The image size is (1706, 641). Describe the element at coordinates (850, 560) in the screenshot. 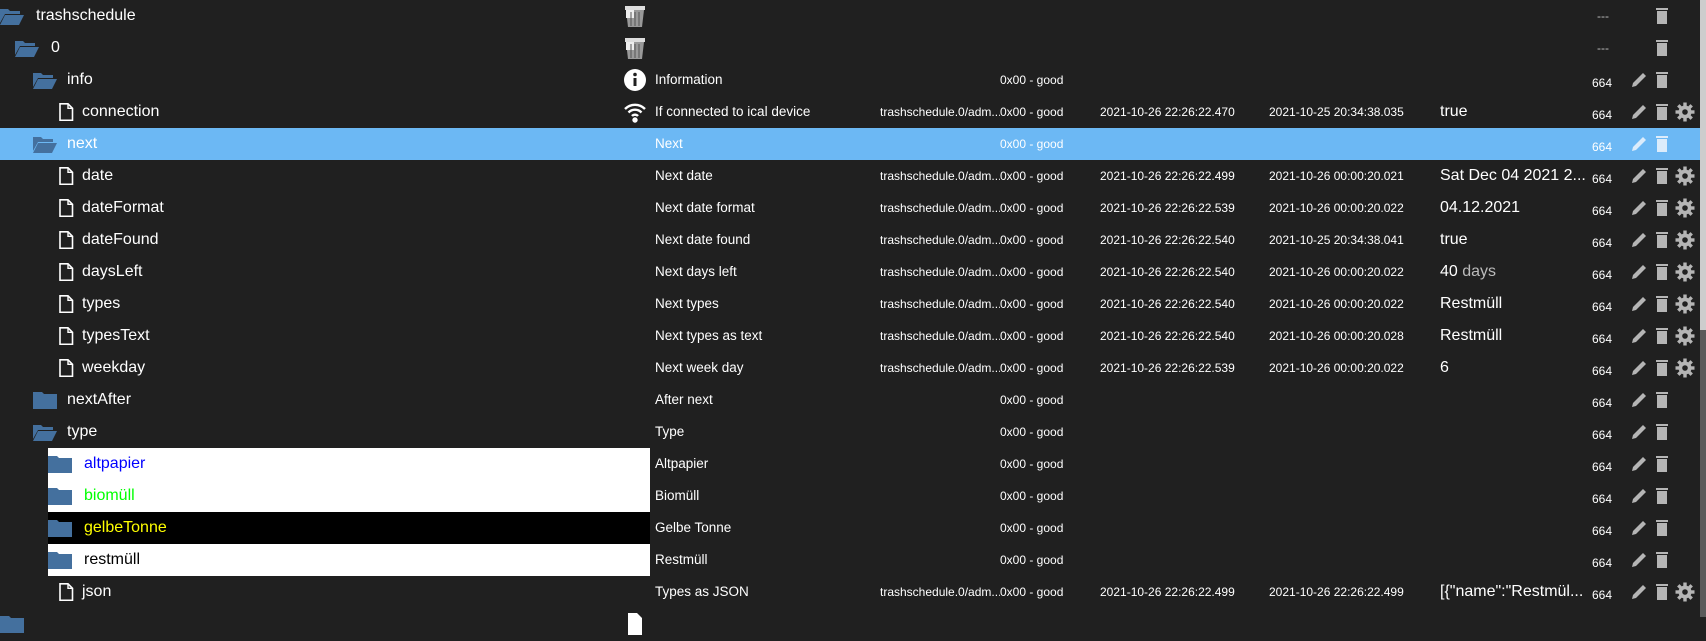

I see `tree-row: restmüll Restmüll 0x00 - good 664` at that location.